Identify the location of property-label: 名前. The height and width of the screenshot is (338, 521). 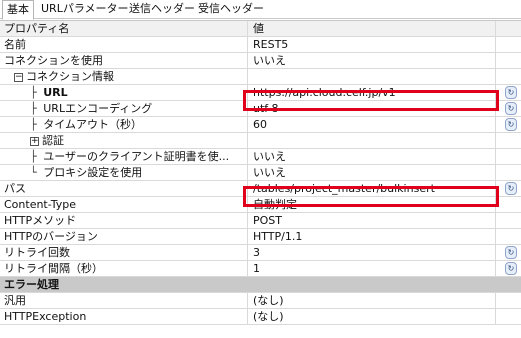
(124, 44).